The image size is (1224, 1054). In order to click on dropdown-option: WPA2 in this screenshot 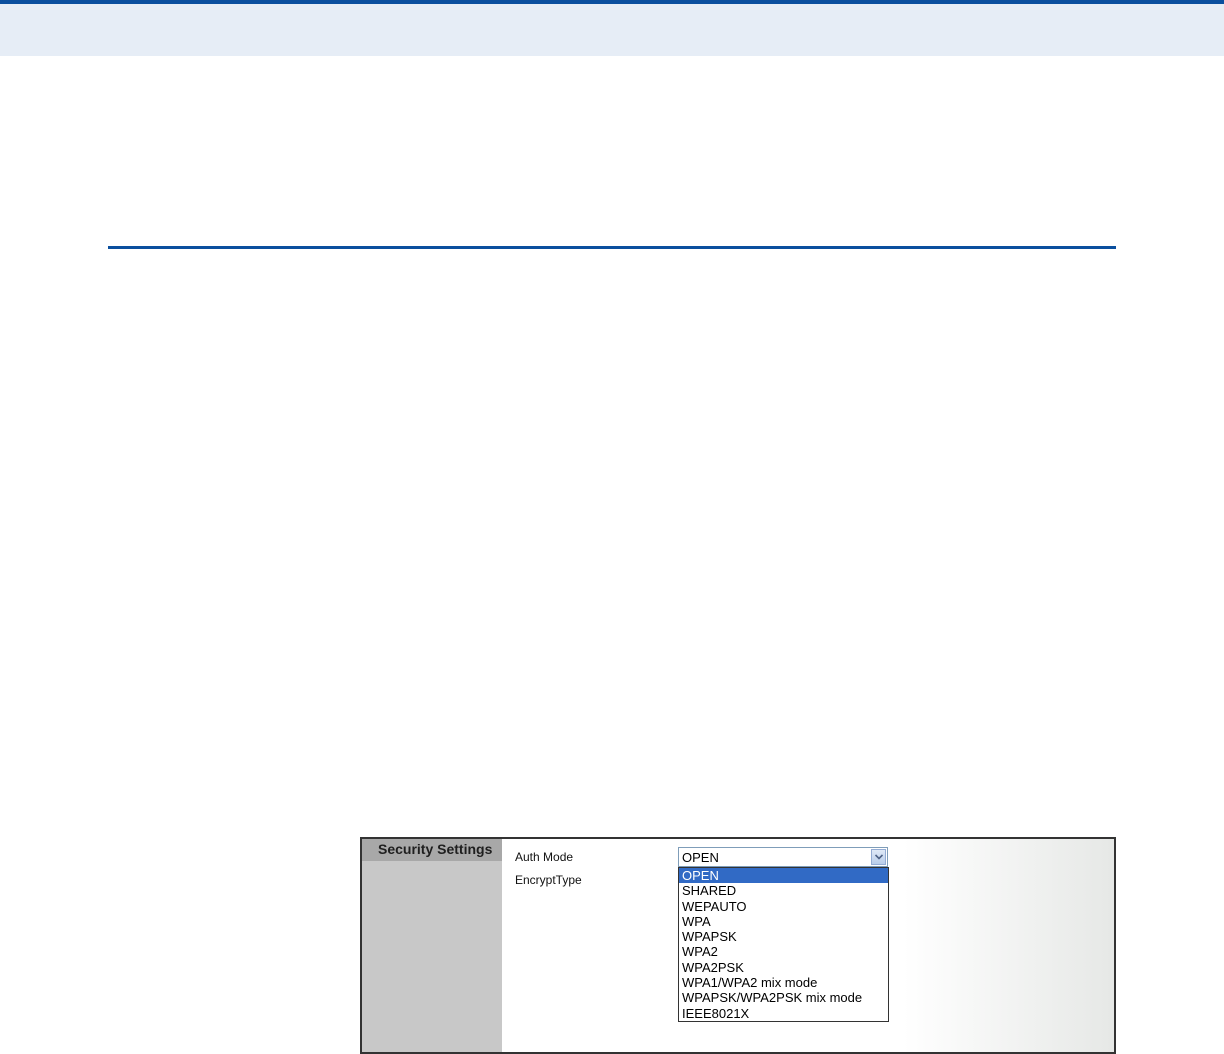, I will do `click(783, 951)`.